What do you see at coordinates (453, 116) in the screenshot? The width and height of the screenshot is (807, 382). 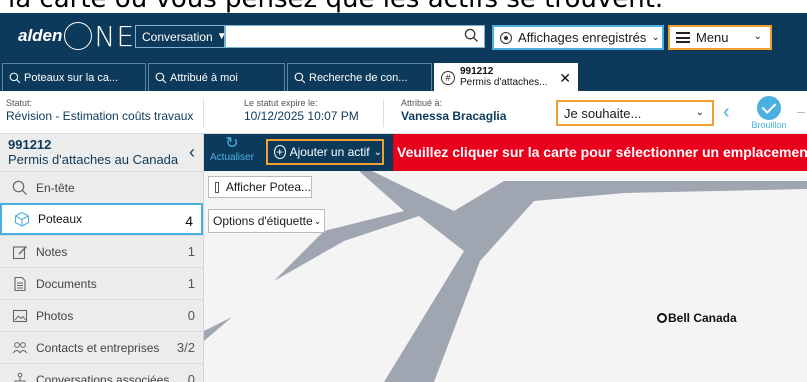 I see `assigned-value: Vanessa Bracaglia` at bounding box center [453, 116].